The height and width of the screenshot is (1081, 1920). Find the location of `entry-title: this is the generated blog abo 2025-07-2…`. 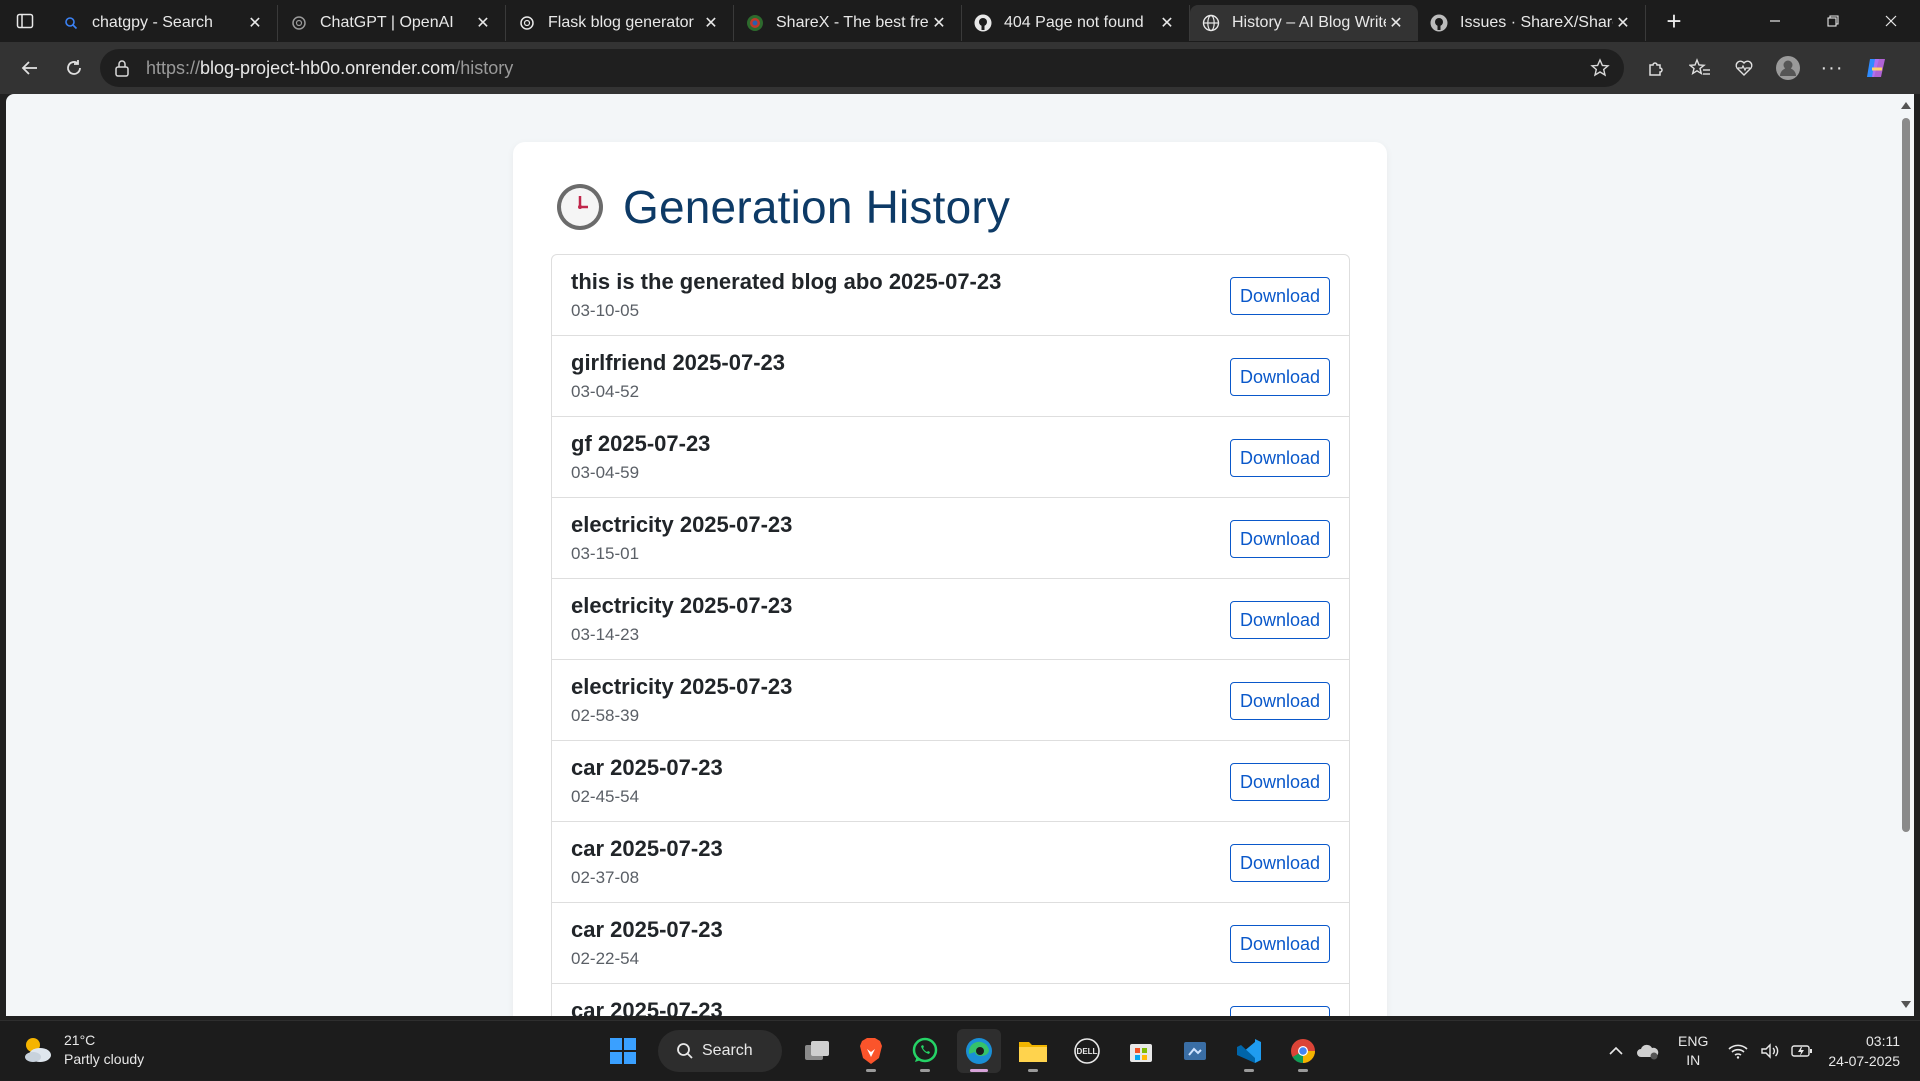

entry-title: this is the generated blog abo 2025-07-2… is located at coordinates (786, 281).